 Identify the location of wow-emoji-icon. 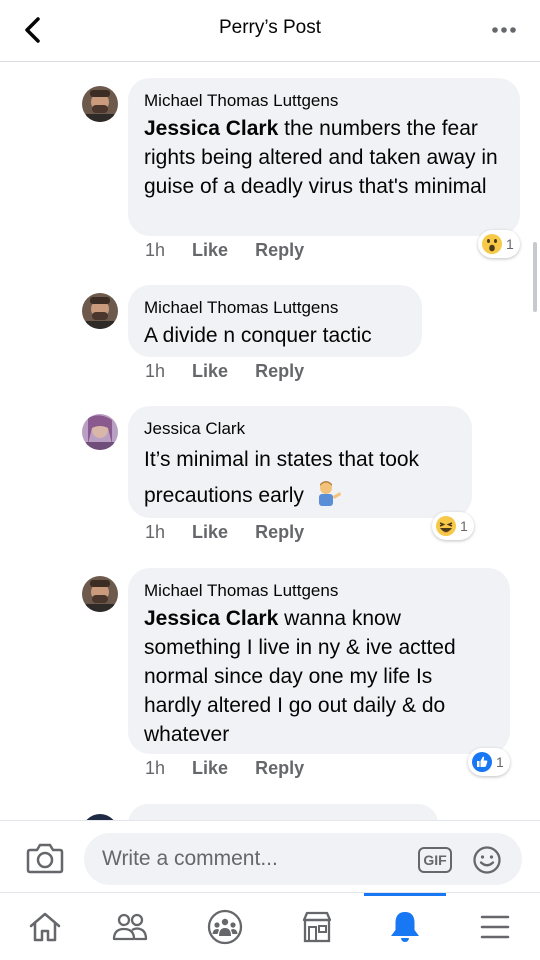
(492, 244).